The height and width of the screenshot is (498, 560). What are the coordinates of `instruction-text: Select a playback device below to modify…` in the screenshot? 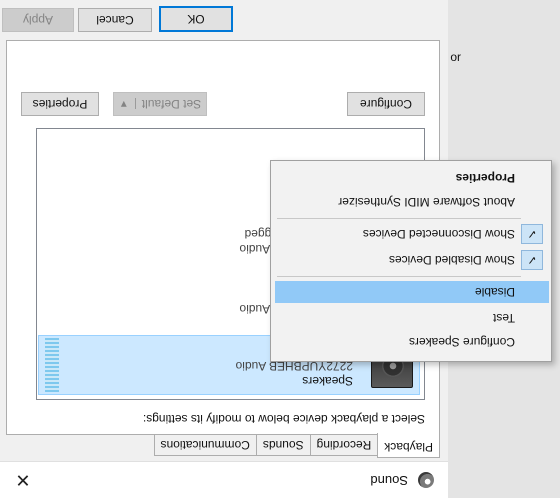 It's located at (283, 419).